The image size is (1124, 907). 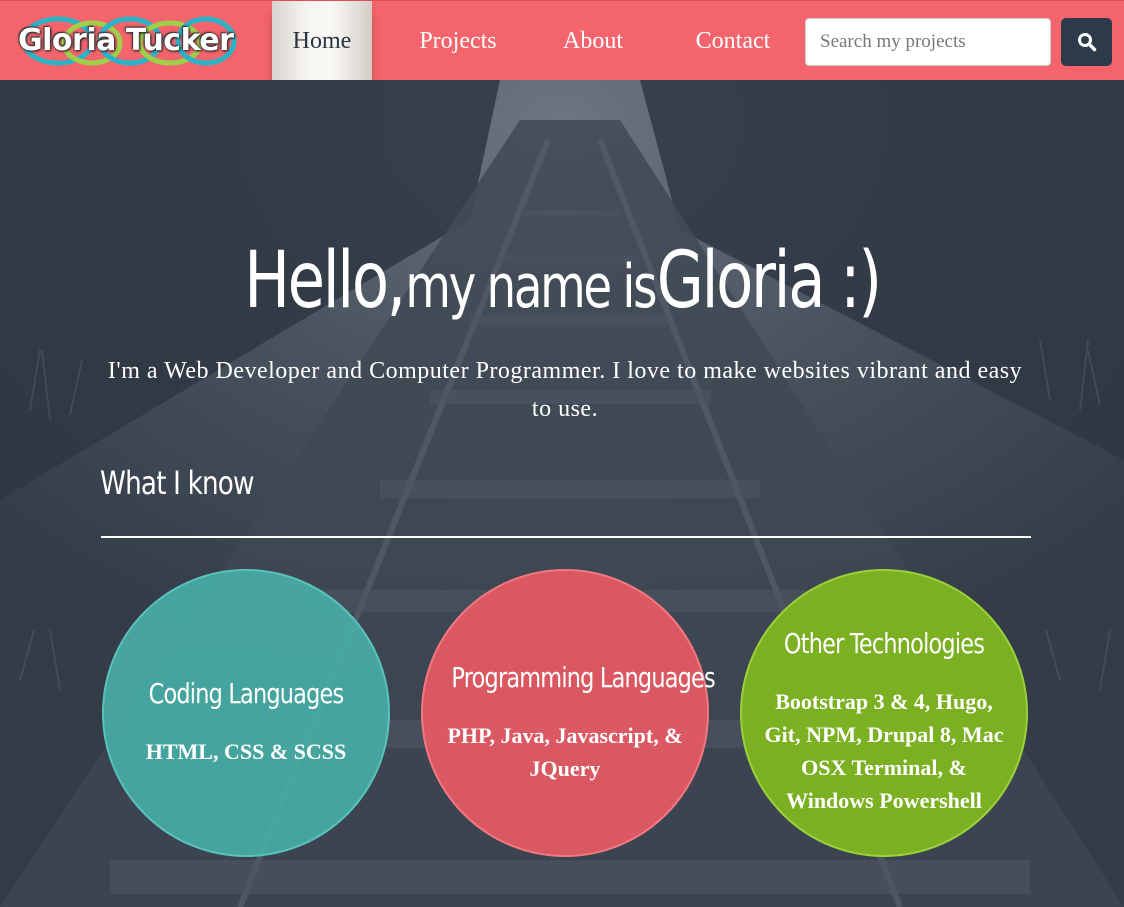 What do you see at coordinates (593, 41) in the screenshot?
I see `nav-about: About` at bounding box center [593, 41].